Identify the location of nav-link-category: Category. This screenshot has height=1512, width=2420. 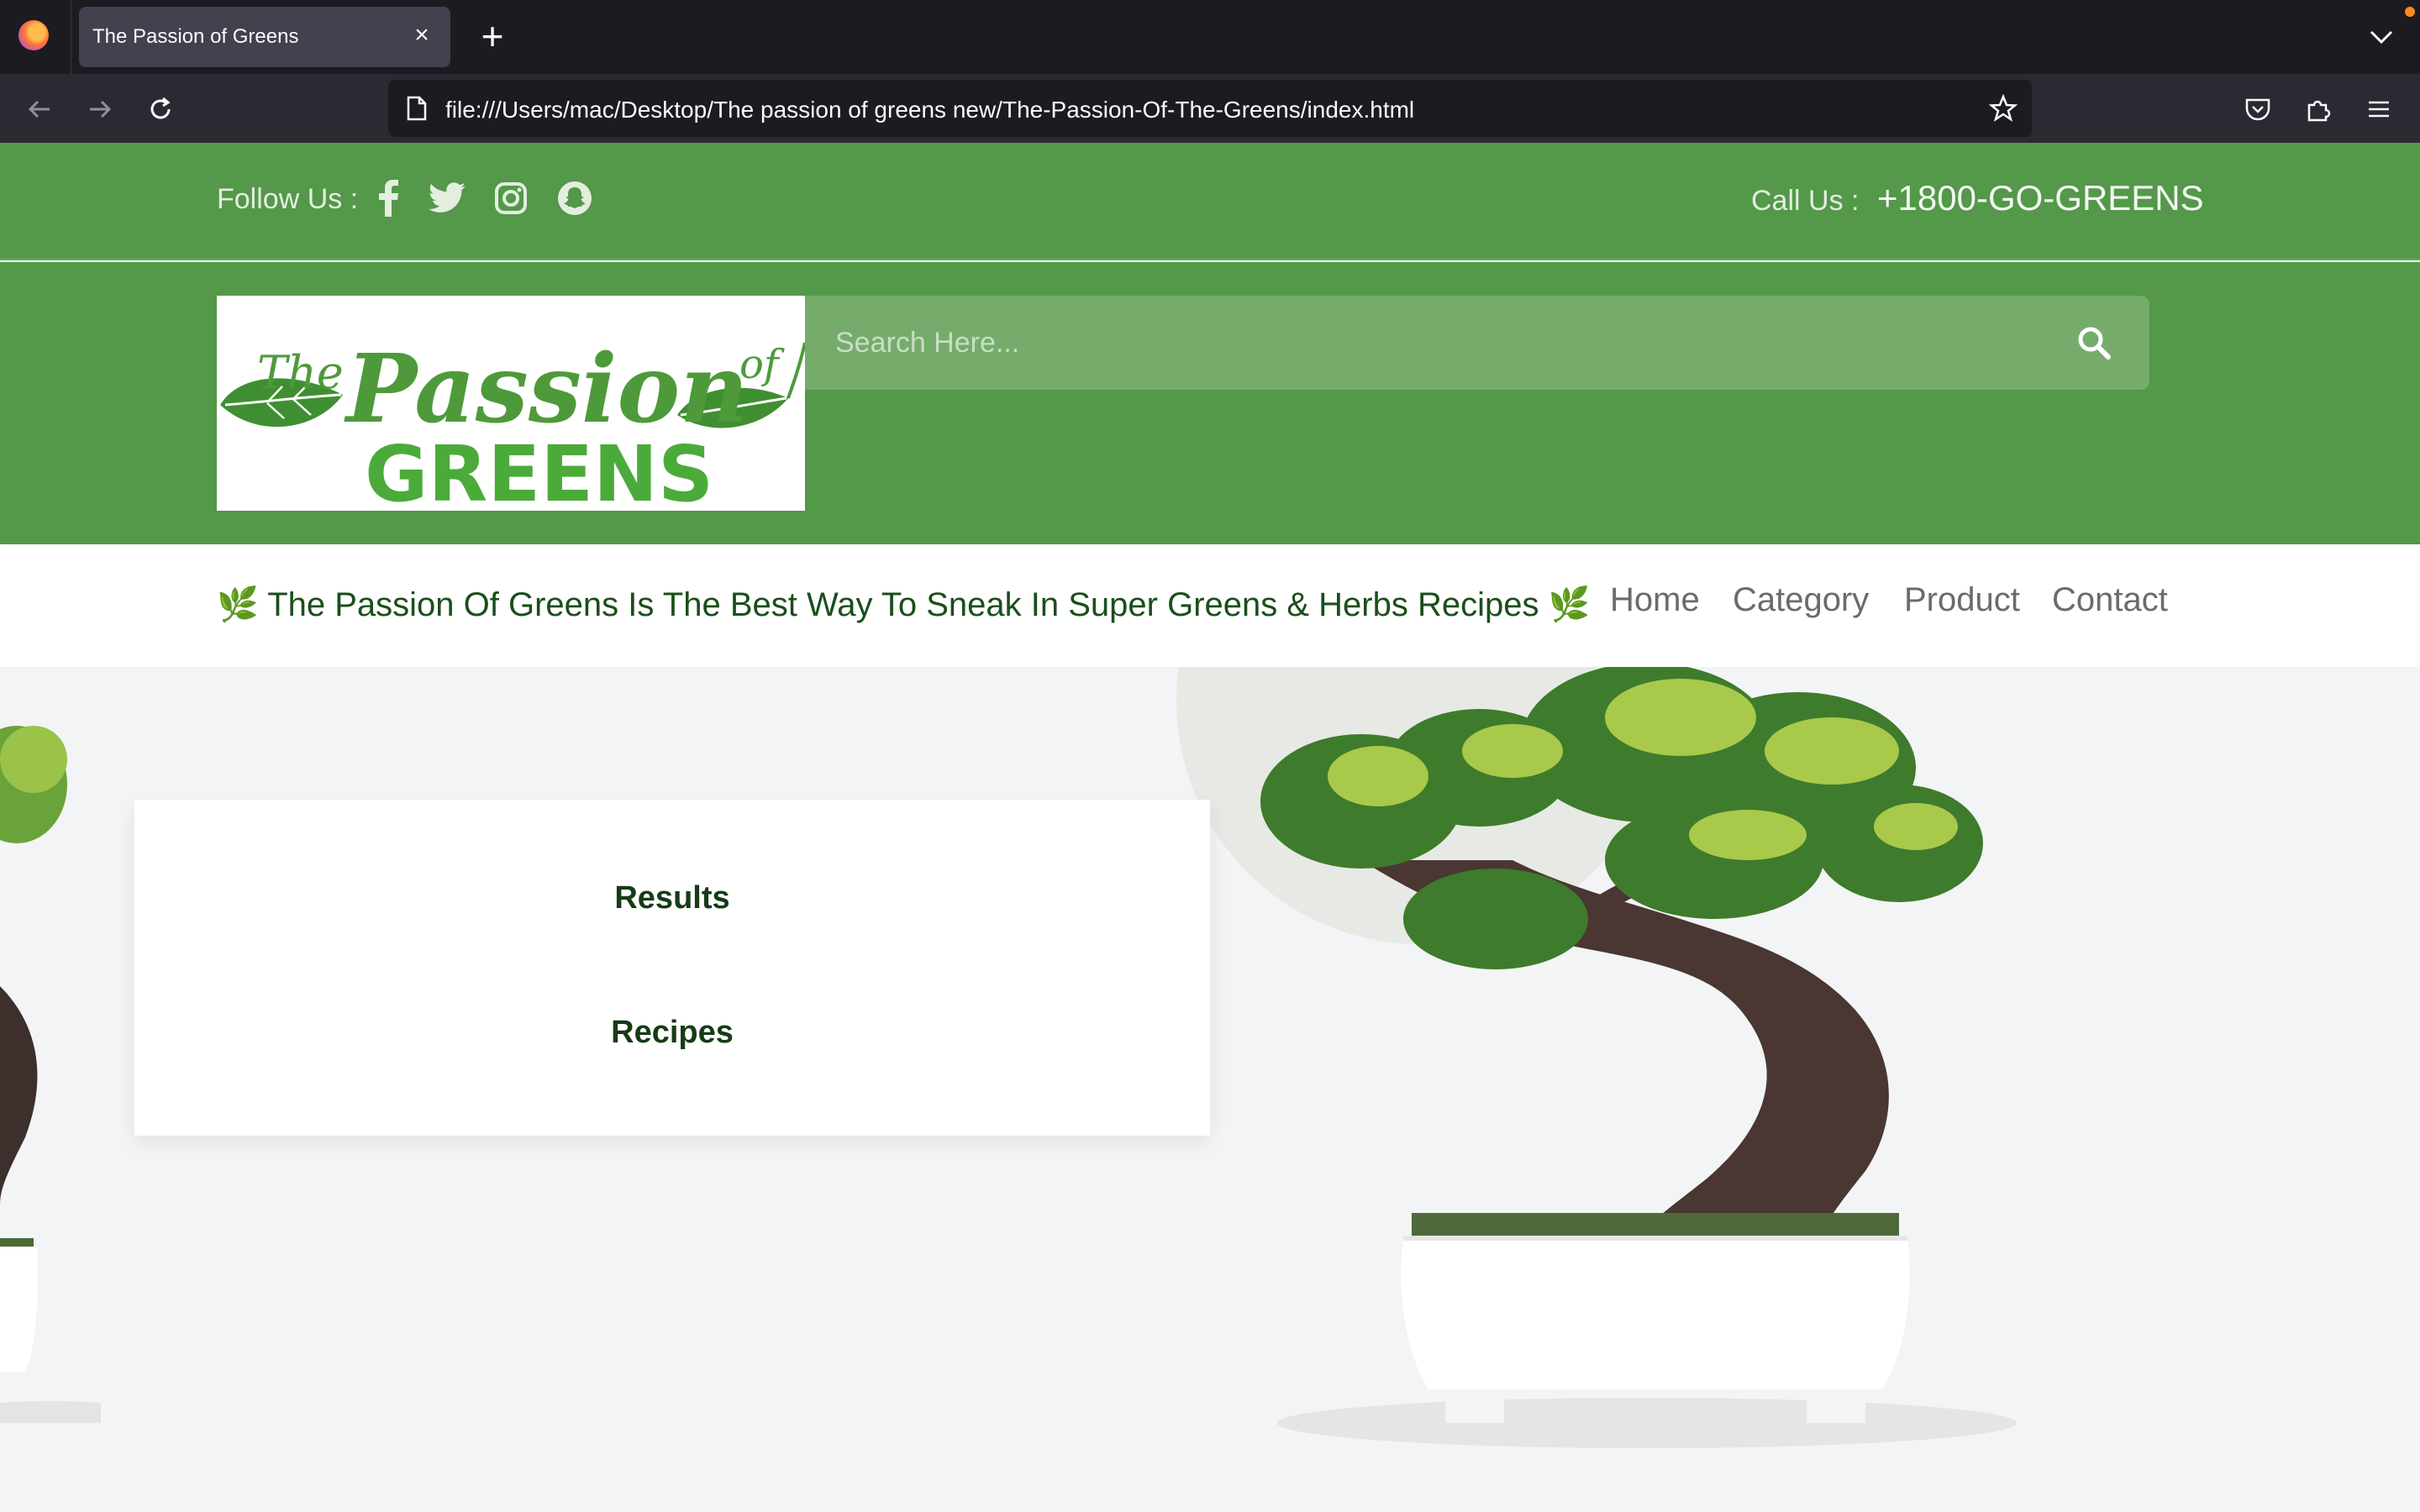
(1801, 600).